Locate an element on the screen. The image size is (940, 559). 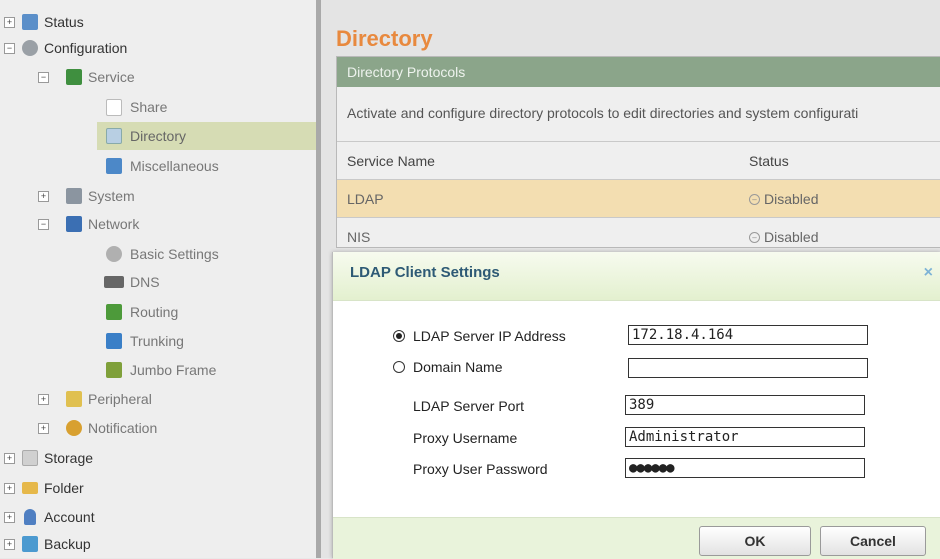
dialog-footer: OK Cancel is located at coordinates (636, 538).